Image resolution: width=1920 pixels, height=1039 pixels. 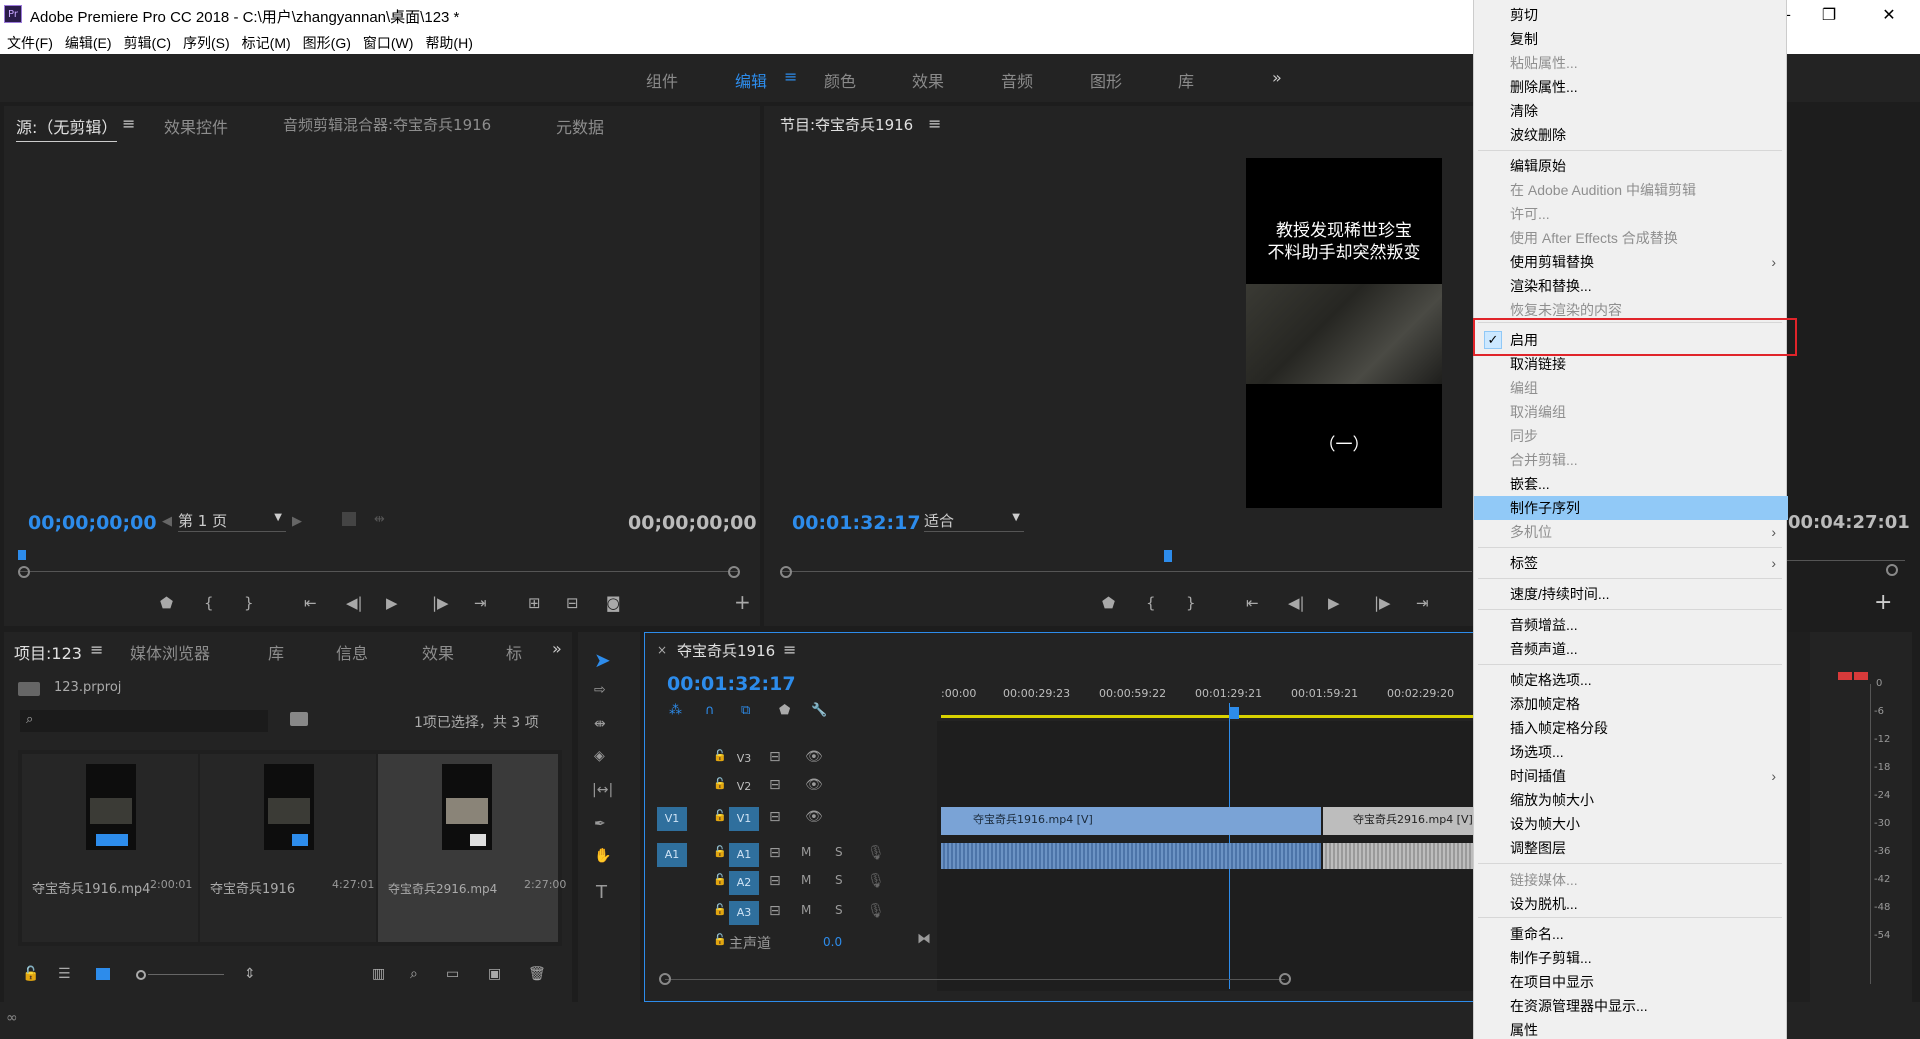 What do you see at coordinates (1127, 571) in the screenshot?
I see `program-scrub-bar` at bounding box center [1127, 571].